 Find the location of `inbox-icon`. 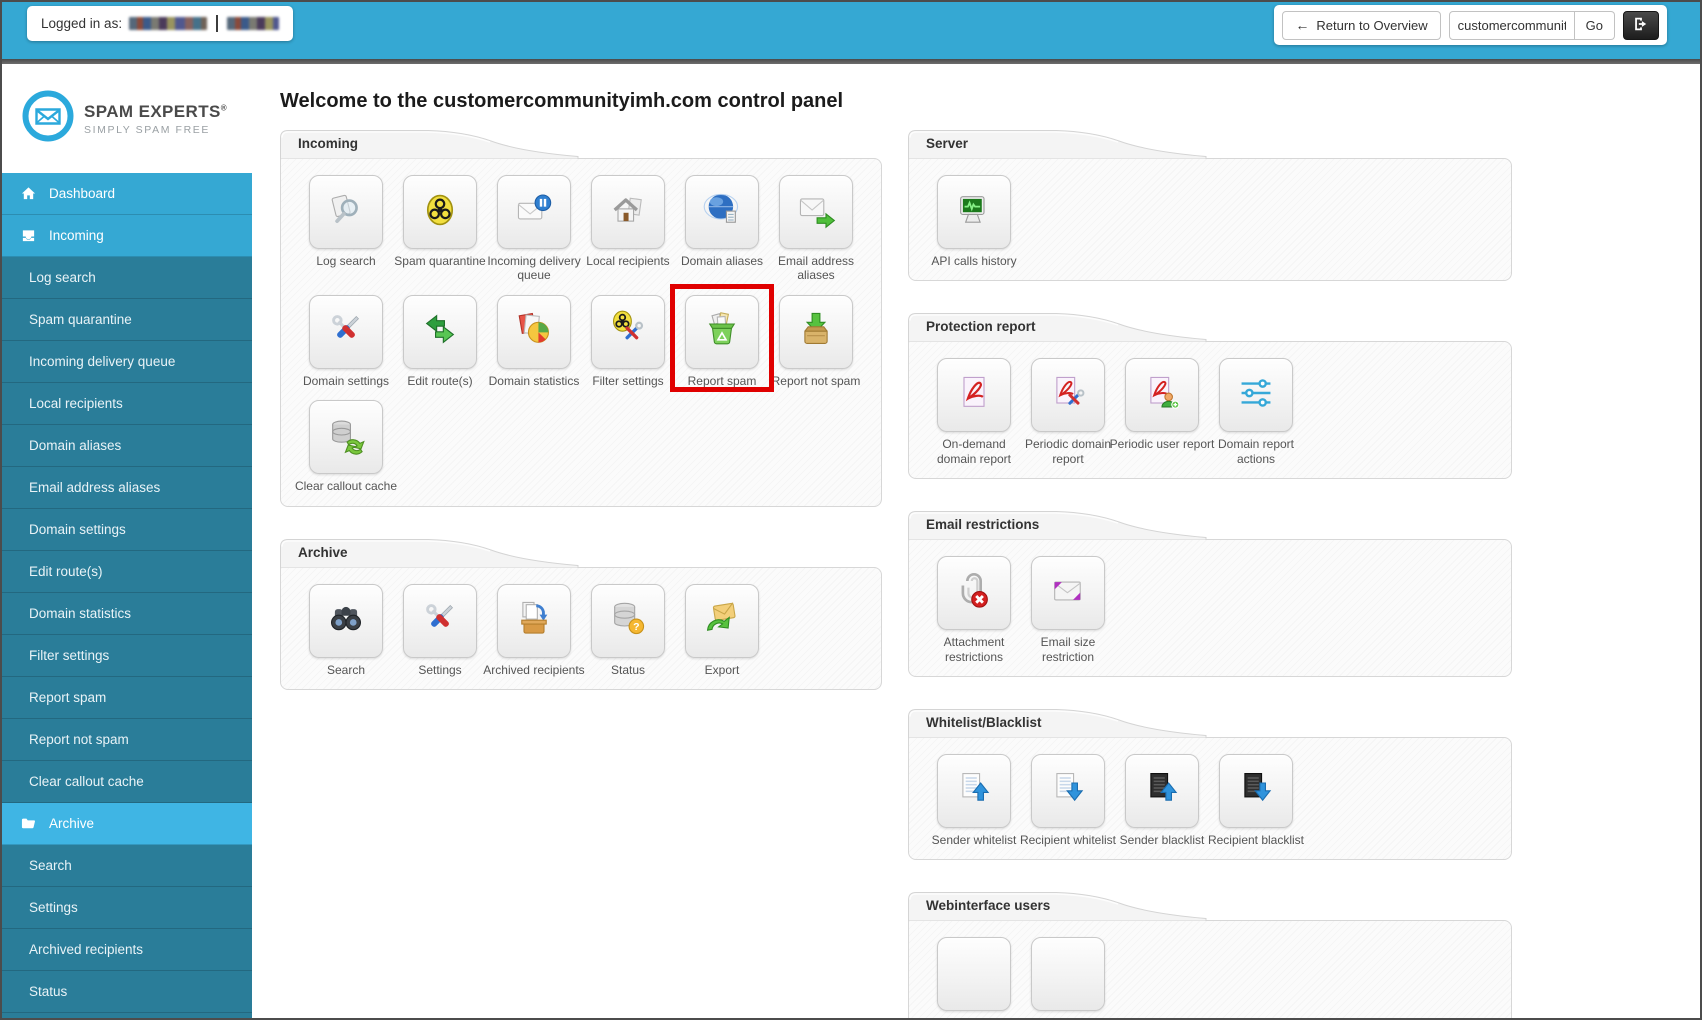

inbox-icon is located at coordinates (28, 236).